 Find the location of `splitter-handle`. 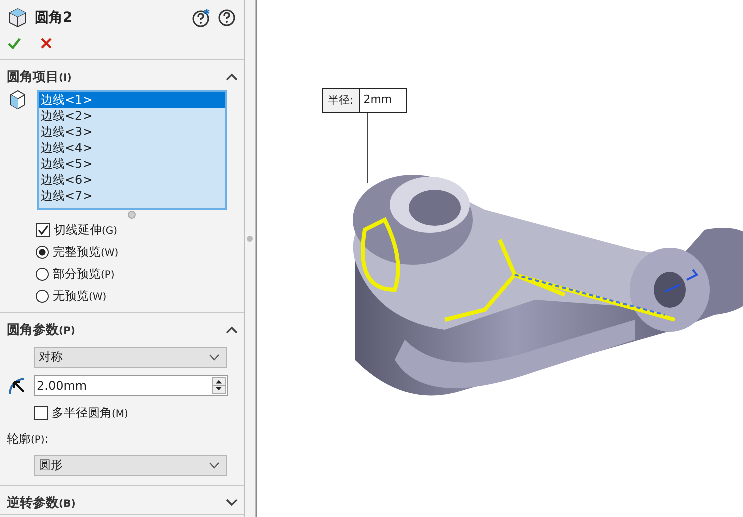

splitter-handle is located at coordinates (250, 239).